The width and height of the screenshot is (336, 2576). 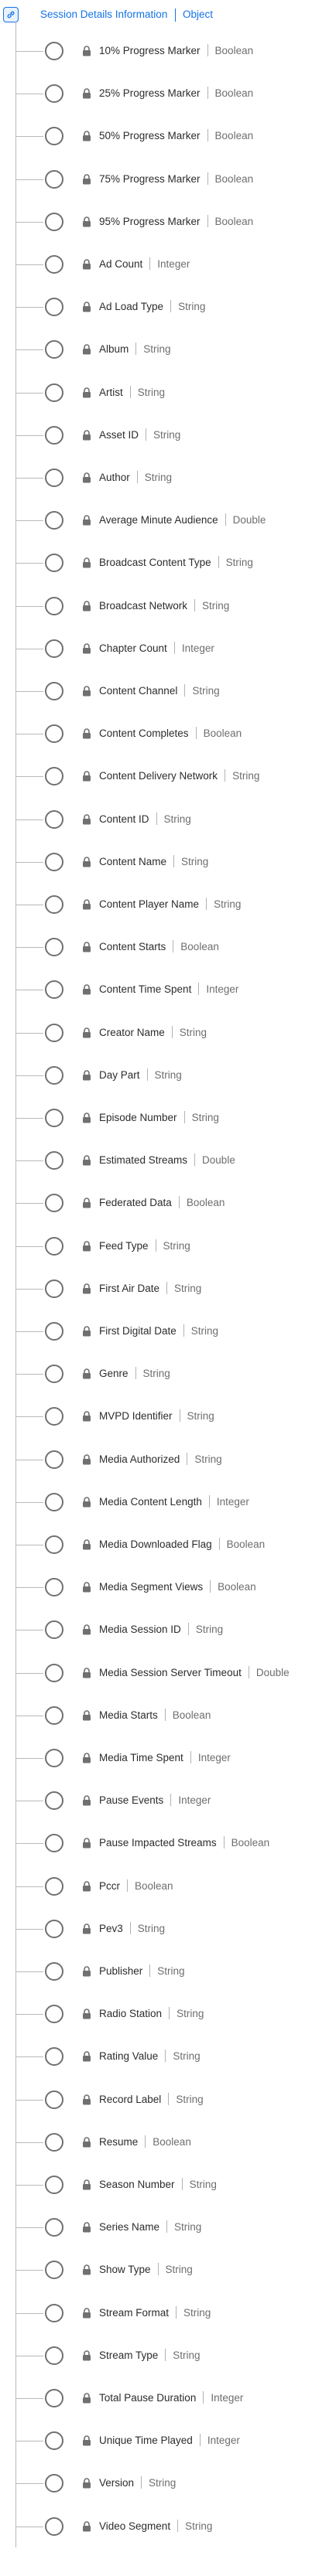 What do you see at coordinates (168, 2441) in the screenshot?
I see `field-row: Unique Time Played Integer` at bounding box center [168, 2441].